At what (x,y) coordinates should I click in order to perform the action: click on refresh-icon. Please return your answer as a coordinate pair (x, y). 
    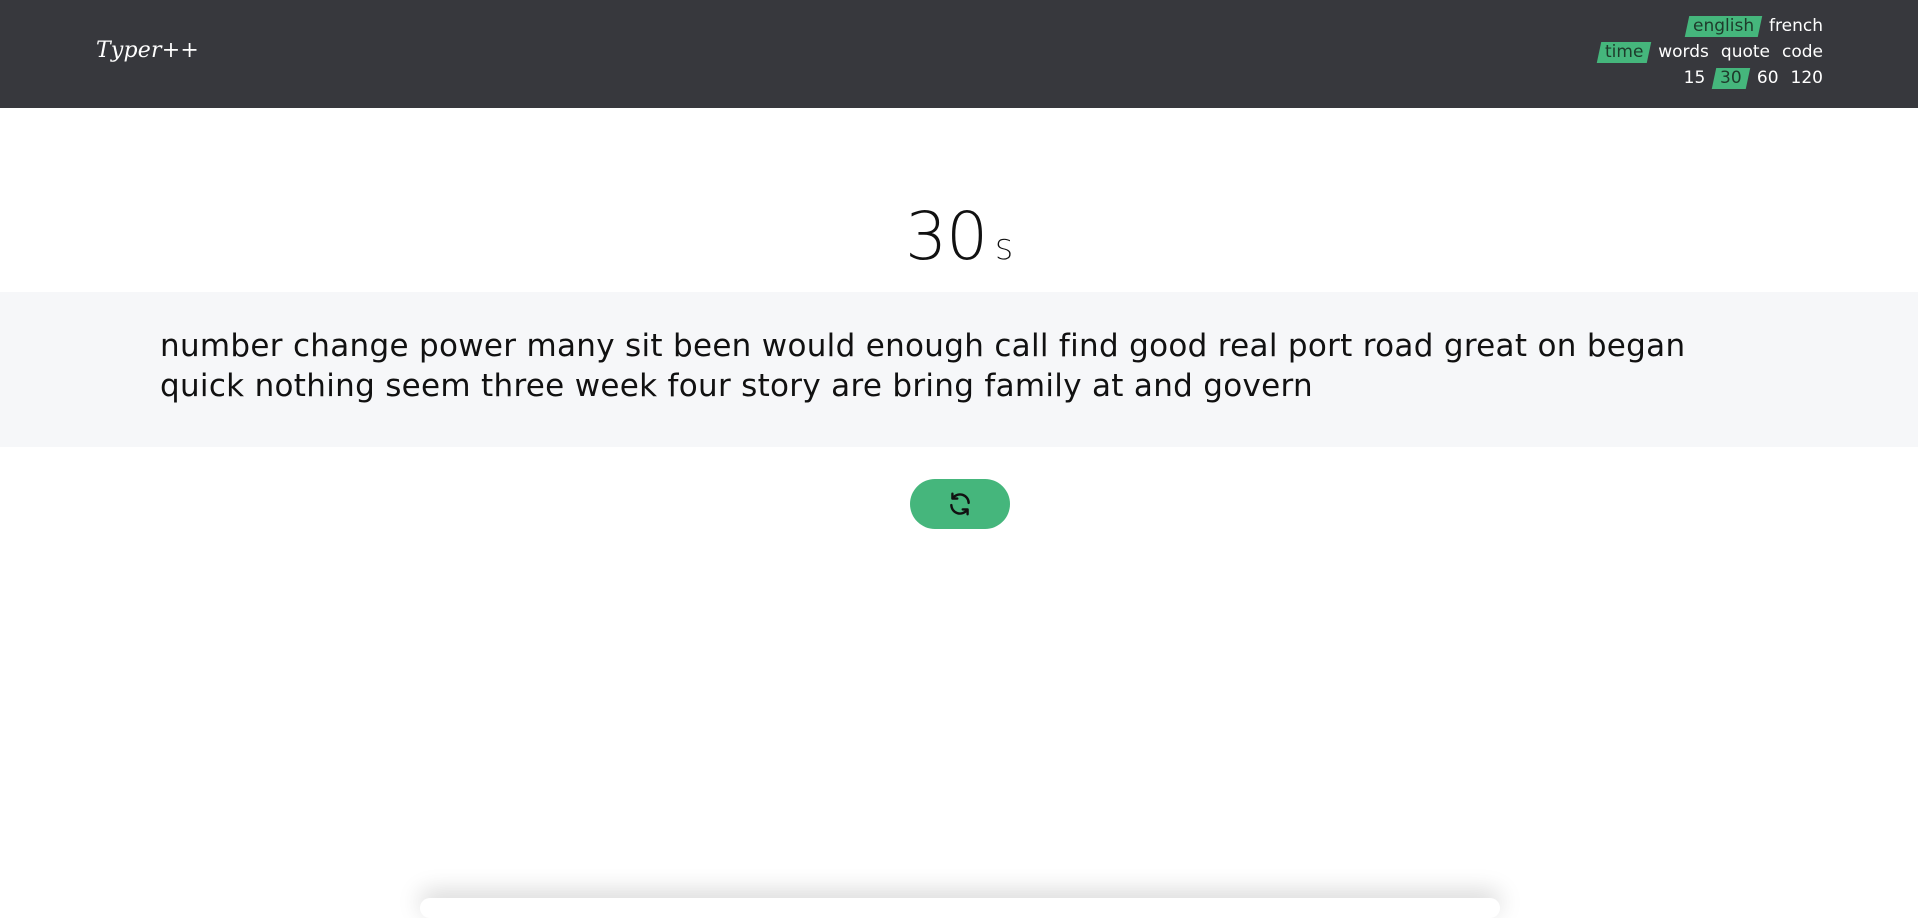
    Looking at the image, I should click on (960, 504).